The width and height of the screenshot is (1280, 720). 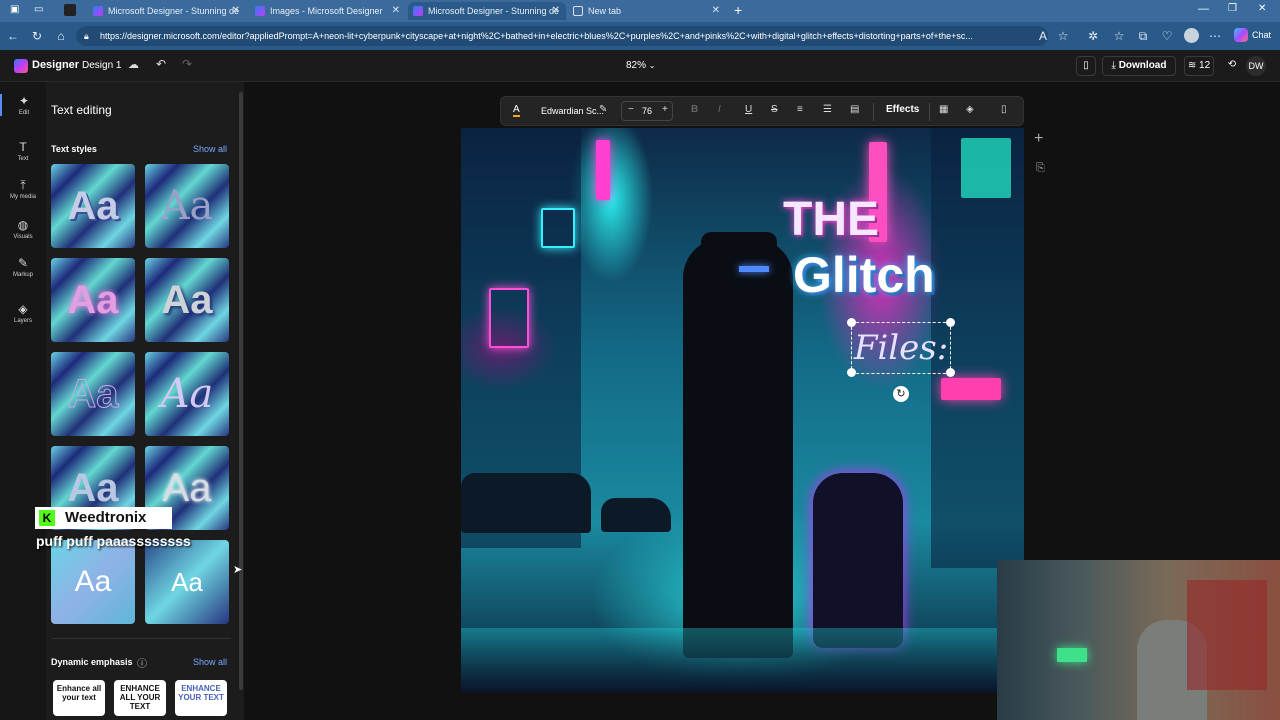 What do you see at coordinates (748, 109) in the screenshot?
I see `underline-icon: U` at bounding box center [748, 109].